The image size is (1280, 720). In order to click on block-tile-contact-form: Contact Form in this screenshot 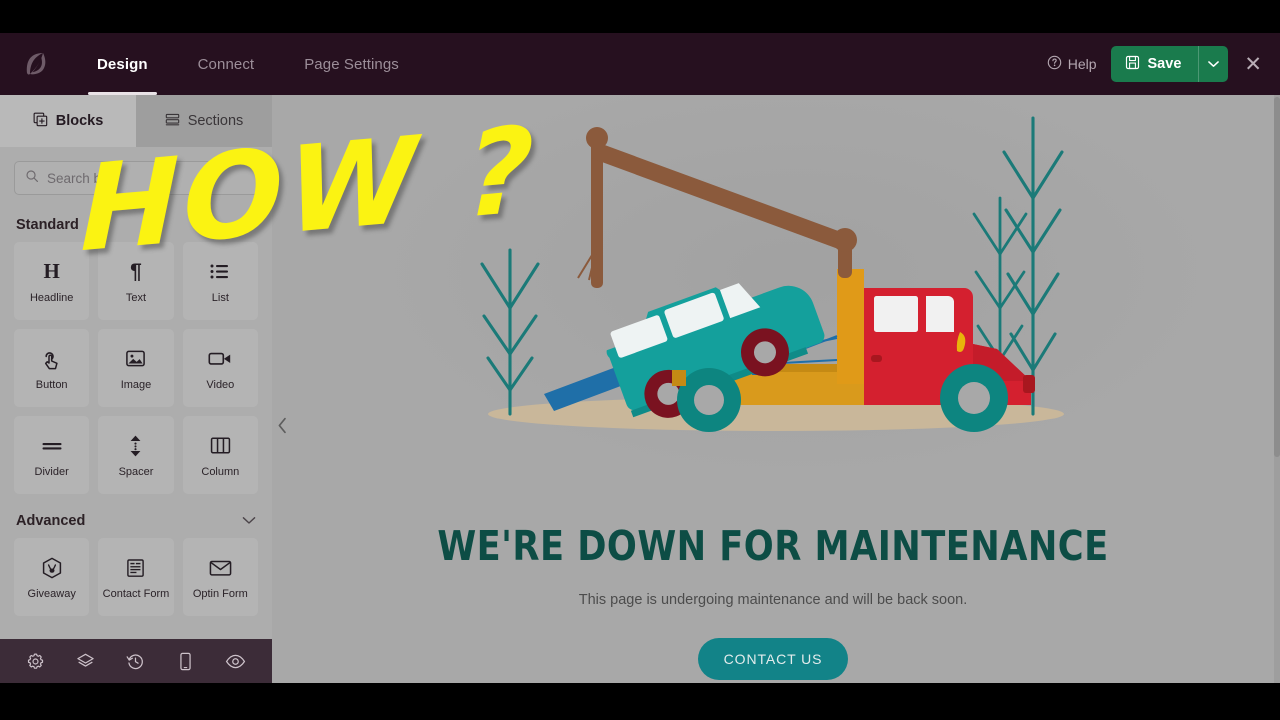, I will do `click(136, 577)`.